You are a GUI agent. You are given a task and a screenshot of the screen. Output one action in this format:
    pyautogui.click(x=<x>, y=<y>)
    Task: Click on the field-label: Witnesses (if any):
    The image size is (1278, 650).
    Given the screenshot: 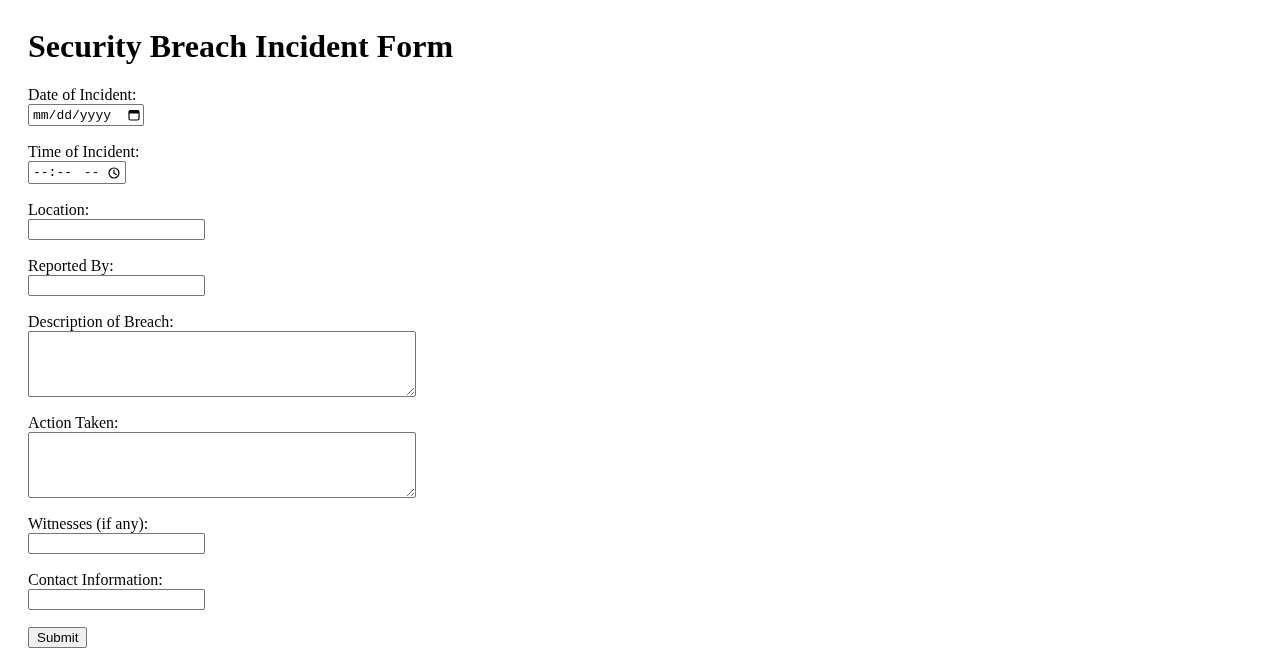 What is the action you would take?
    pyautogui.click(x=88, y=524)
    